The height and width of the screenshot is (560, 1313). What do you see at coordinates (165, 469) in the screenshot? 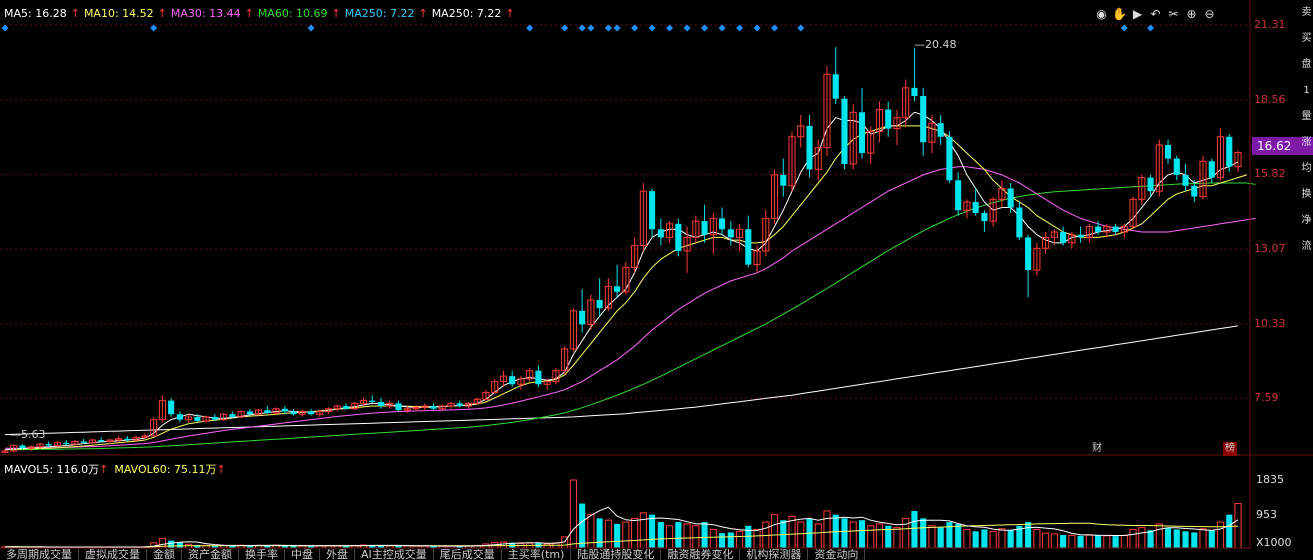
I see `volume-legend-item: MAVOL60: 75.11万` at bounding box center [165, 469].